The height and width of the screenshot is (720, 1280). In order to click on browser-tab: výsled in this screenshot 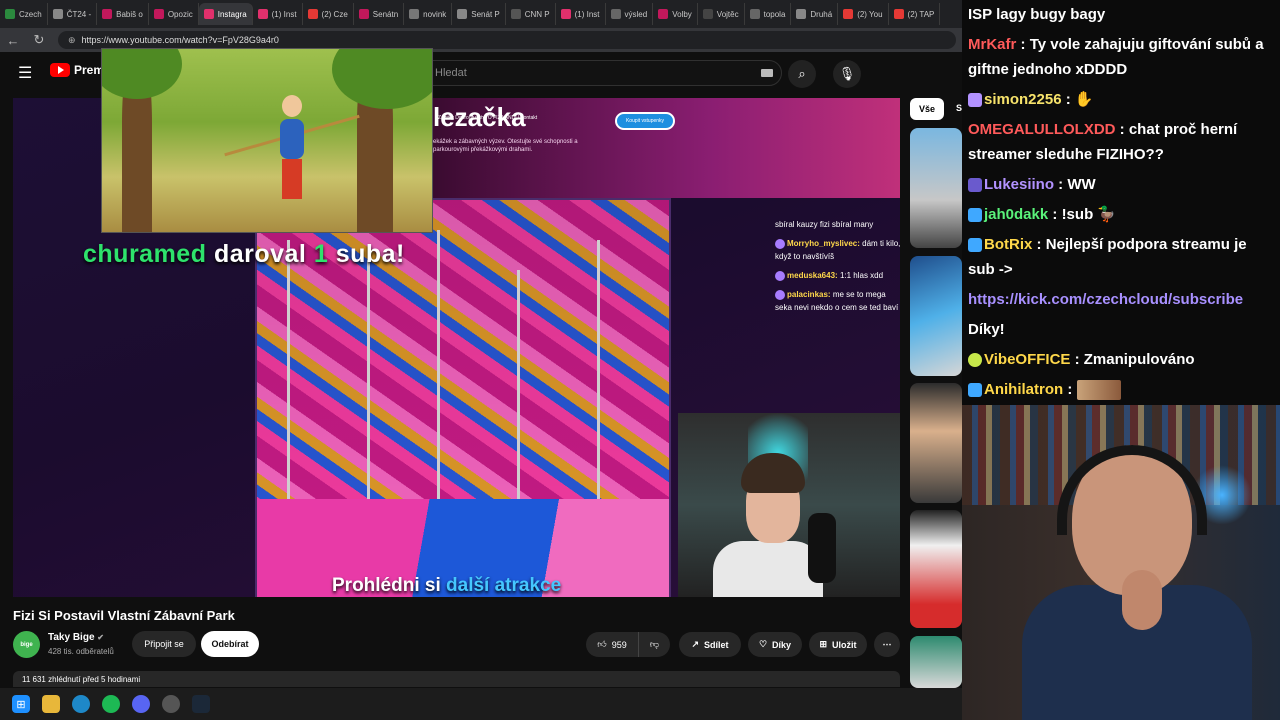, I will do `click(630, 14)`.